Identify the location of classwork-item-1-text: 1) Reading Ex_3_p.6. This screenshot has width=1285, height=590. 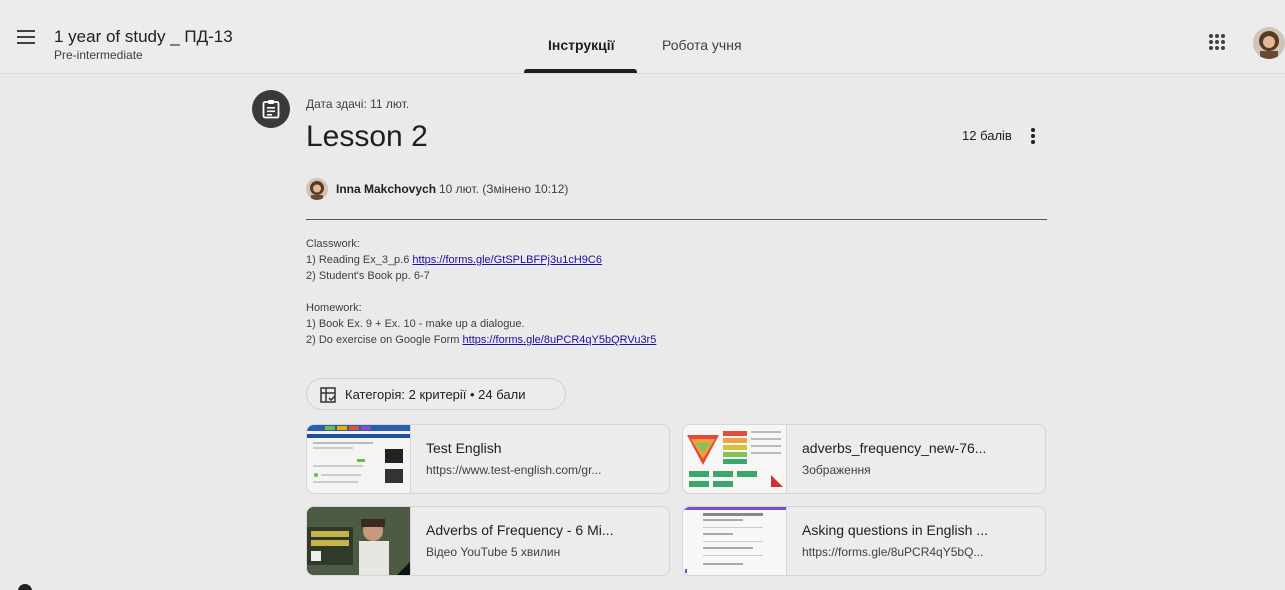
(359, 260).